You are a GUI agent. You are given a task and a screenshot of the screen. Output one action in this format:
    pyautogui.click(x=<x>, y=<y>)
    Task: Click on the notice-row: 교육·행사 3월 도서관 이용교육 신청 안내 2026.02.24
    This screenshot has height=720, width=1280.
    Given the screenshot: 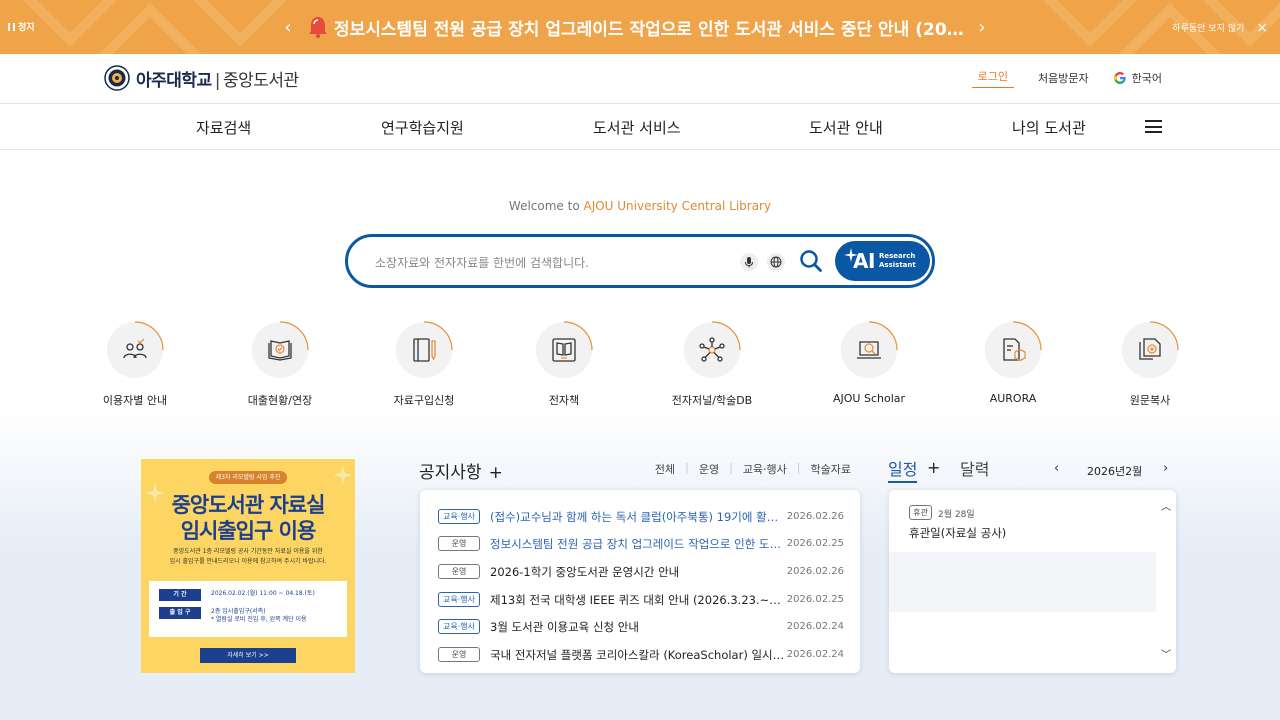 What is the action you would take?
    pyautogui.click(x=641, y=627)
    